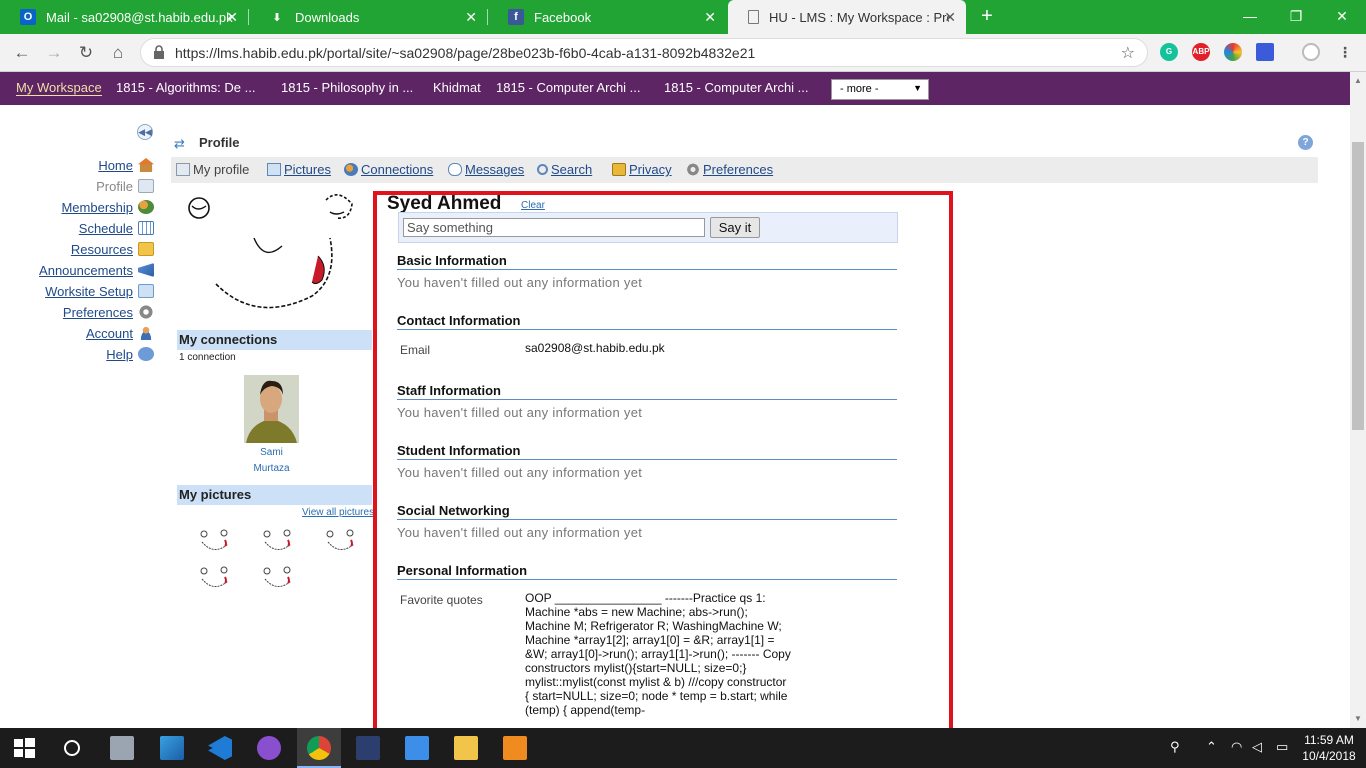 This screenshot has height=768, width=1366. I want to click on tool-label: Worksite Setup, so click(89, 291).